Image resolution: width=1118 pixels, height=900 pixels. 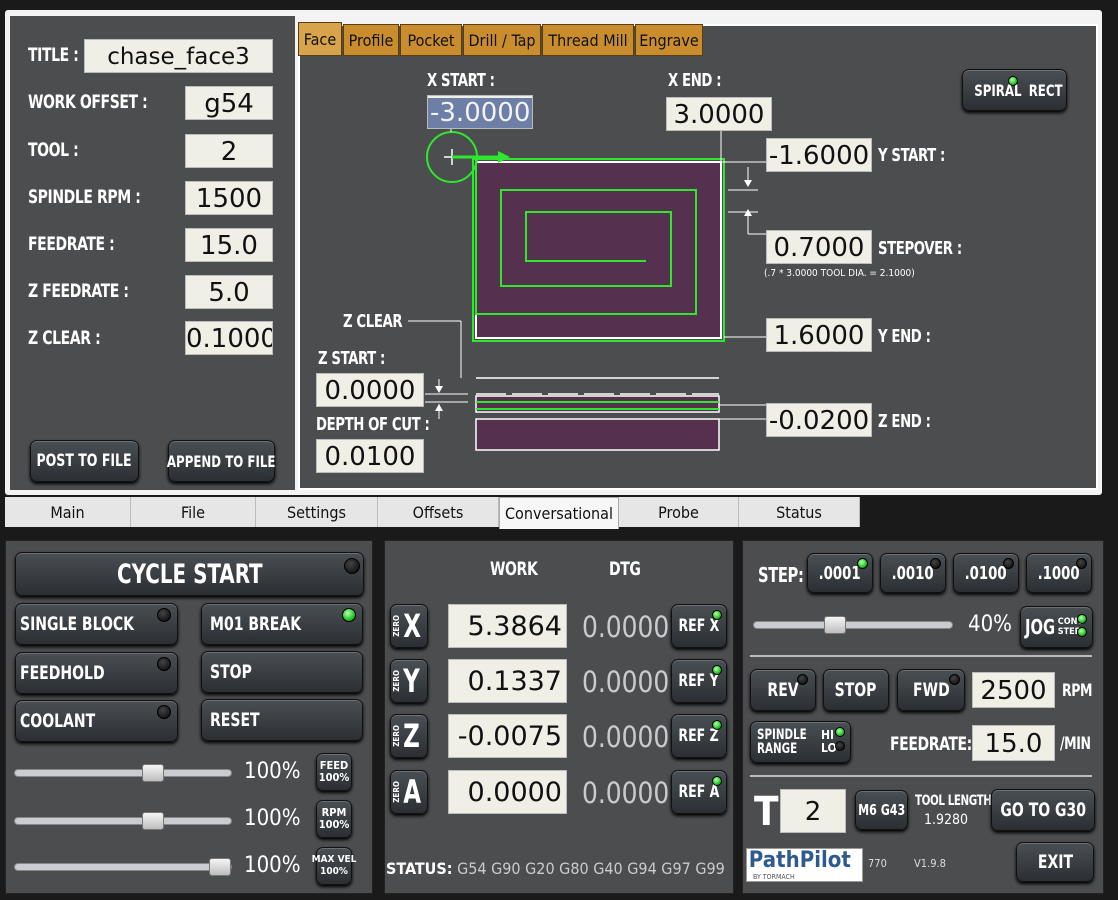 What do you see at coordinates (921, 656) in the screenshot?
I see `divider` at bounding box center [921, 656].